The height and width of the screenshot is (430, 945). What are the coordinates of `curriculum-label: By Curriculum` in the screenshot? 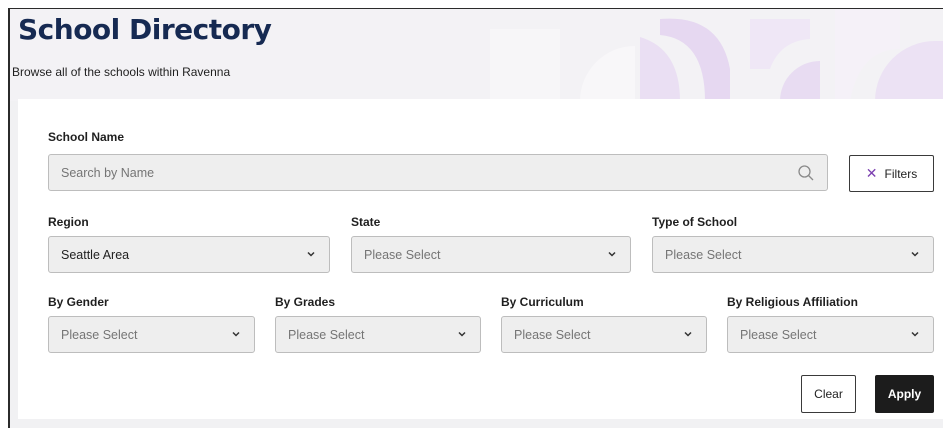 It's located at (542, 302).